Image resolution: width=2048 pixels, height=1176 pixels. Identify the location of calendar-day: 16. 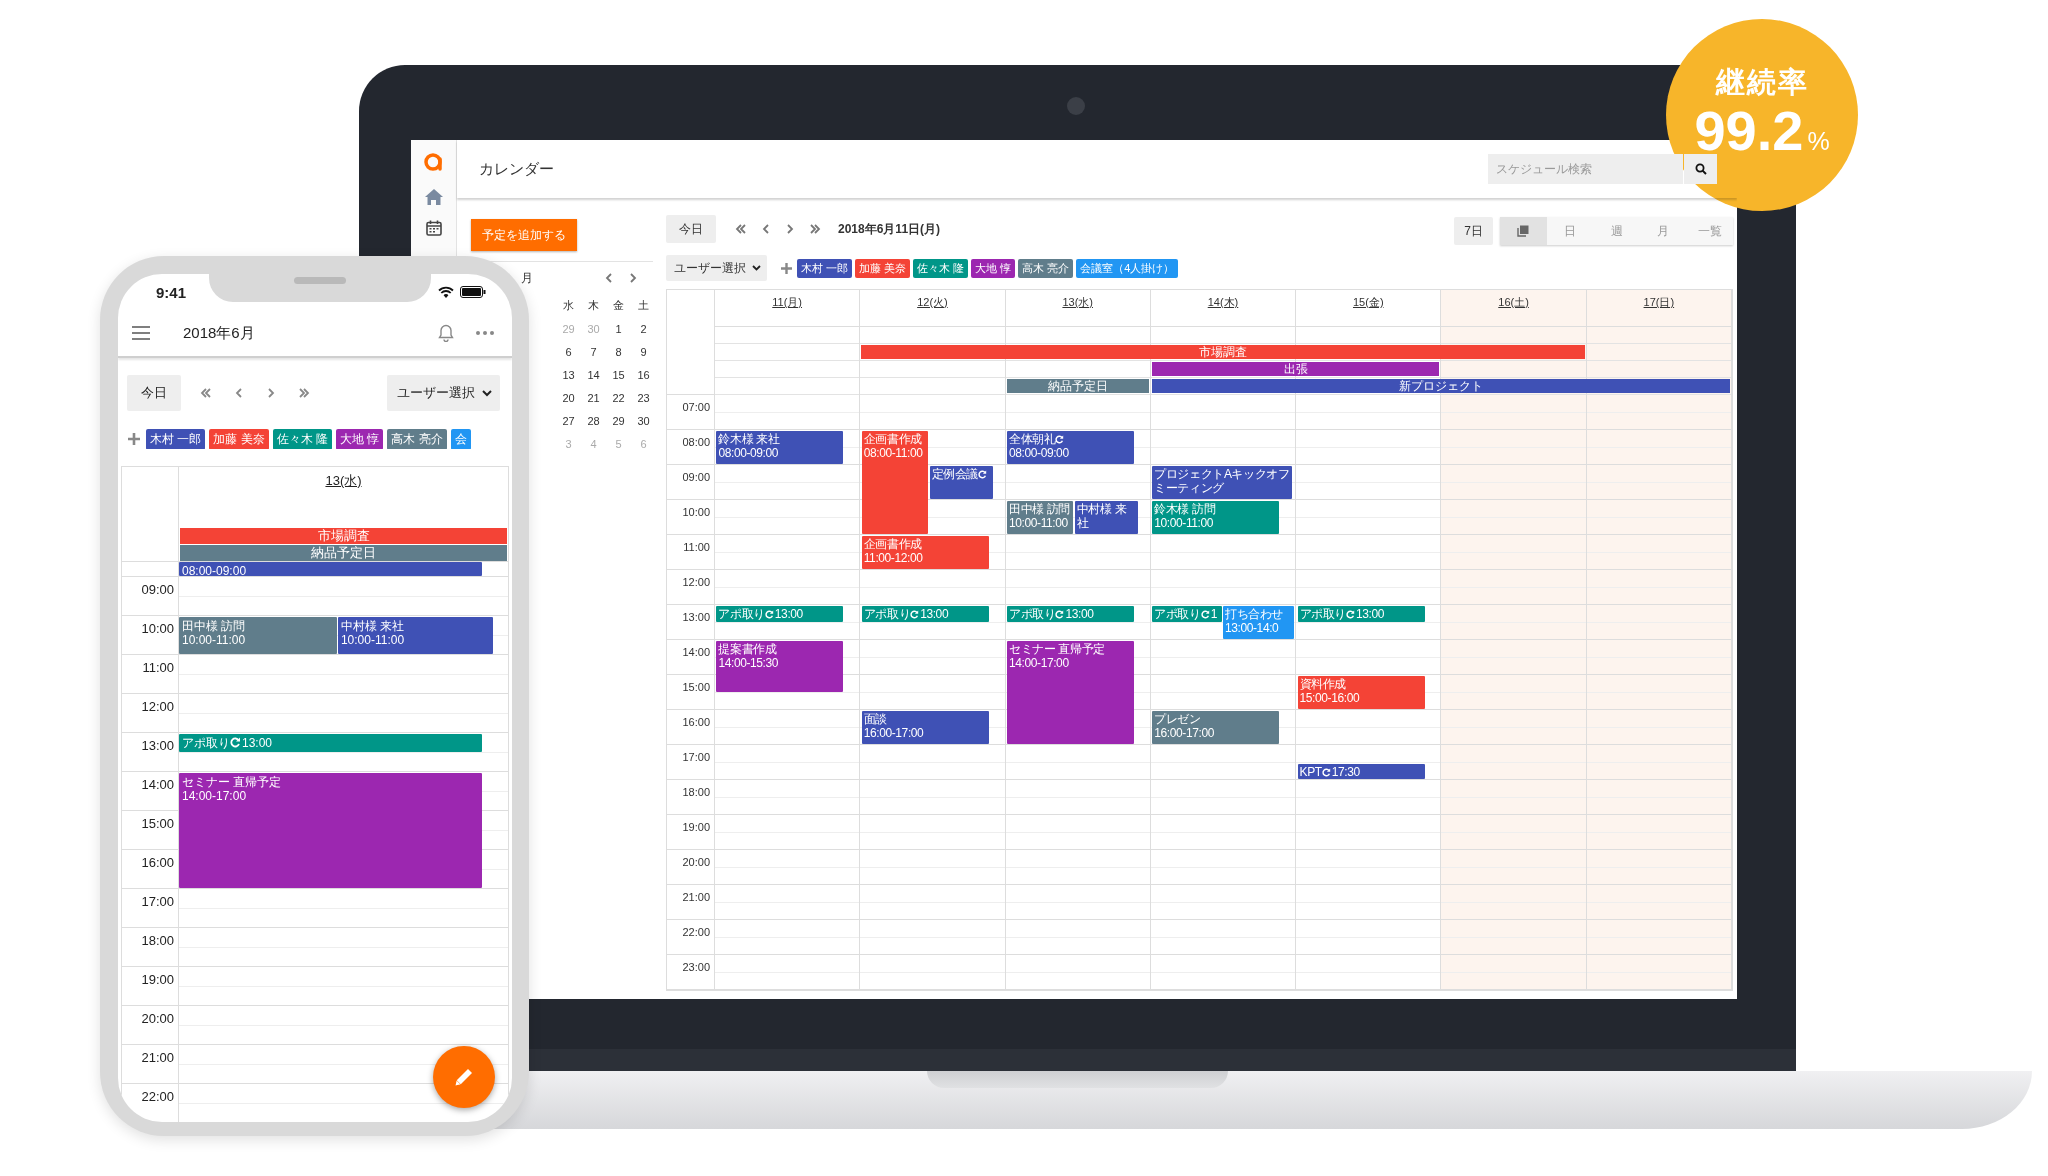
(643, 374).